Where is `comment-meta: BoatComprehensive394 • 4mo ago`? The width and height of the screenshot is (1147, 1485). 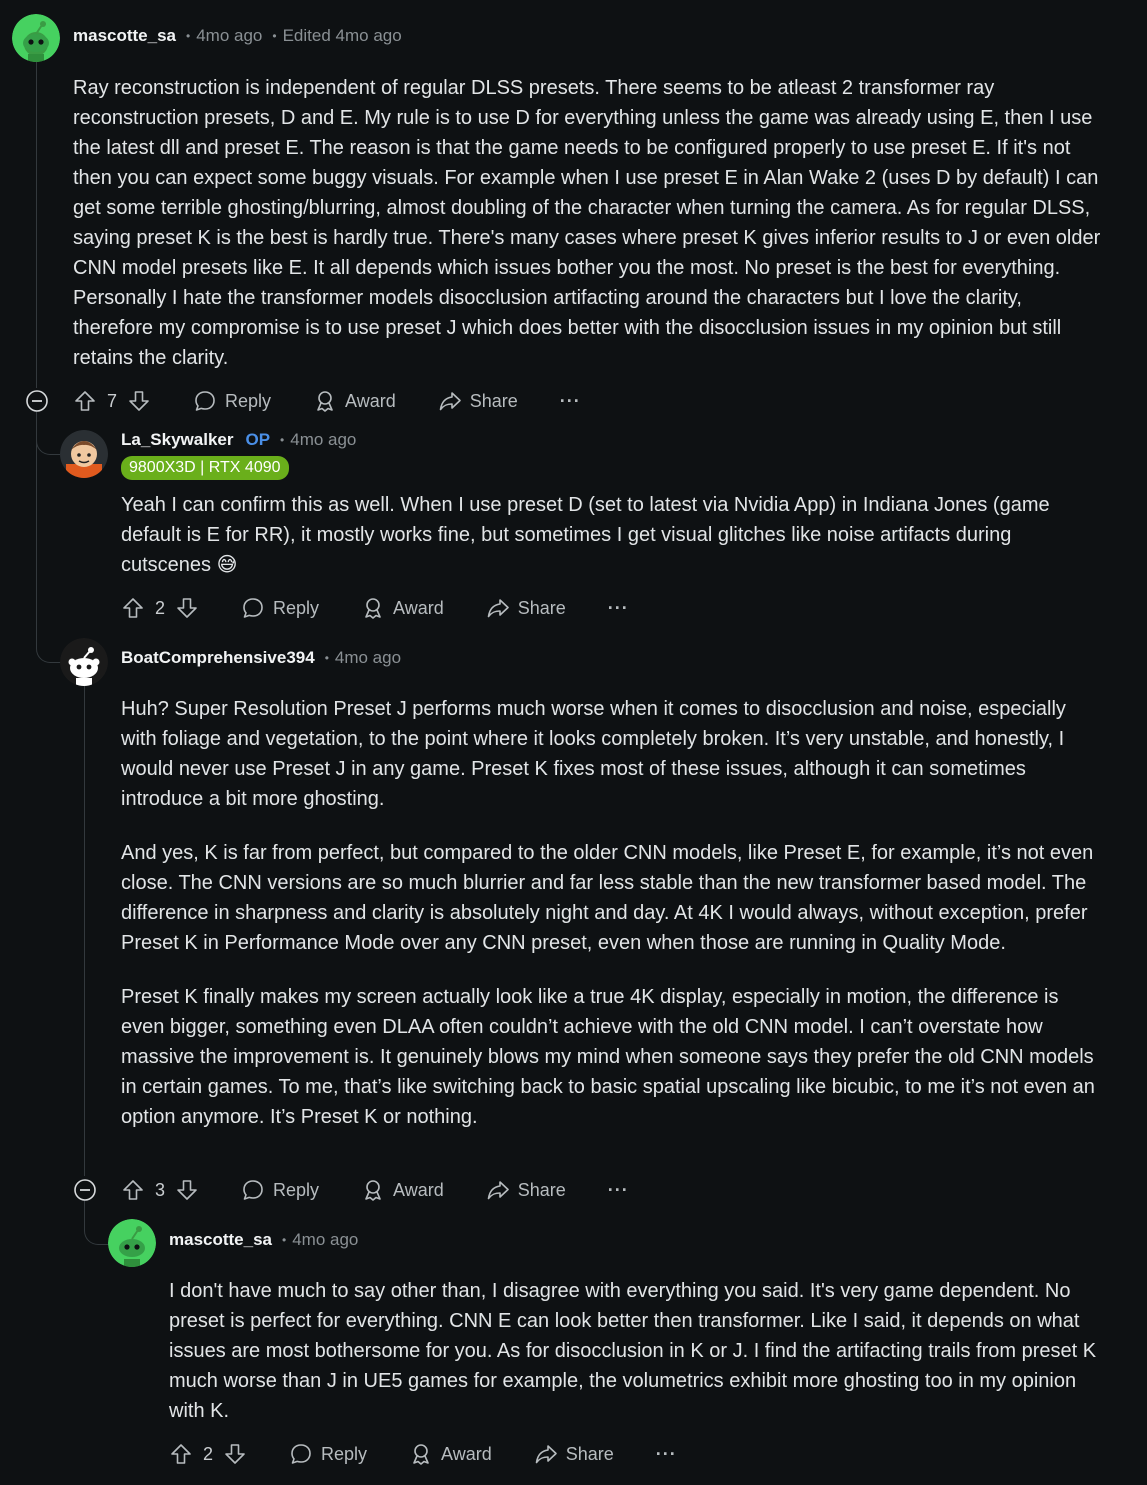
comment-meta: BoatComprehensive394 • 4mo ago is located at coordinates (261, 658).